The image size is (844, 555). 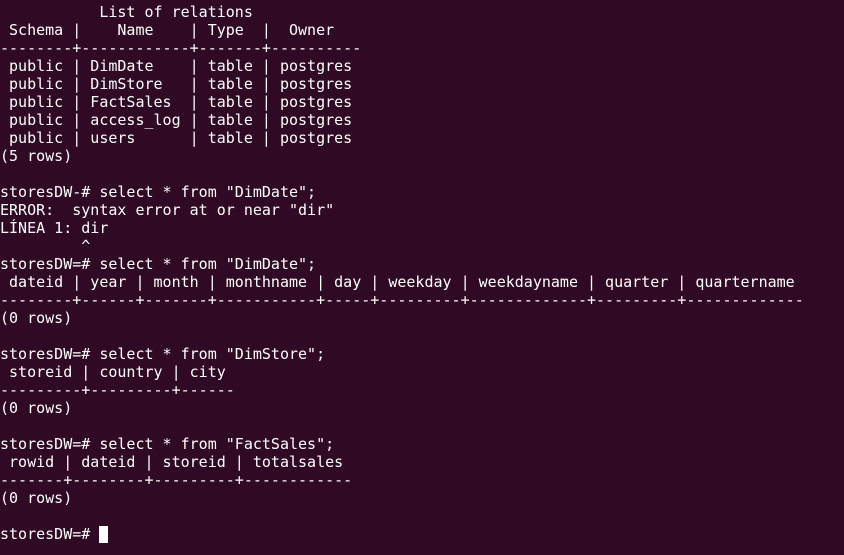 What do you see at coordinates (54, 228) in the screenshot?
I see `terminal-line: LÍNEA 1: dir` at bounding box center [54, 228].